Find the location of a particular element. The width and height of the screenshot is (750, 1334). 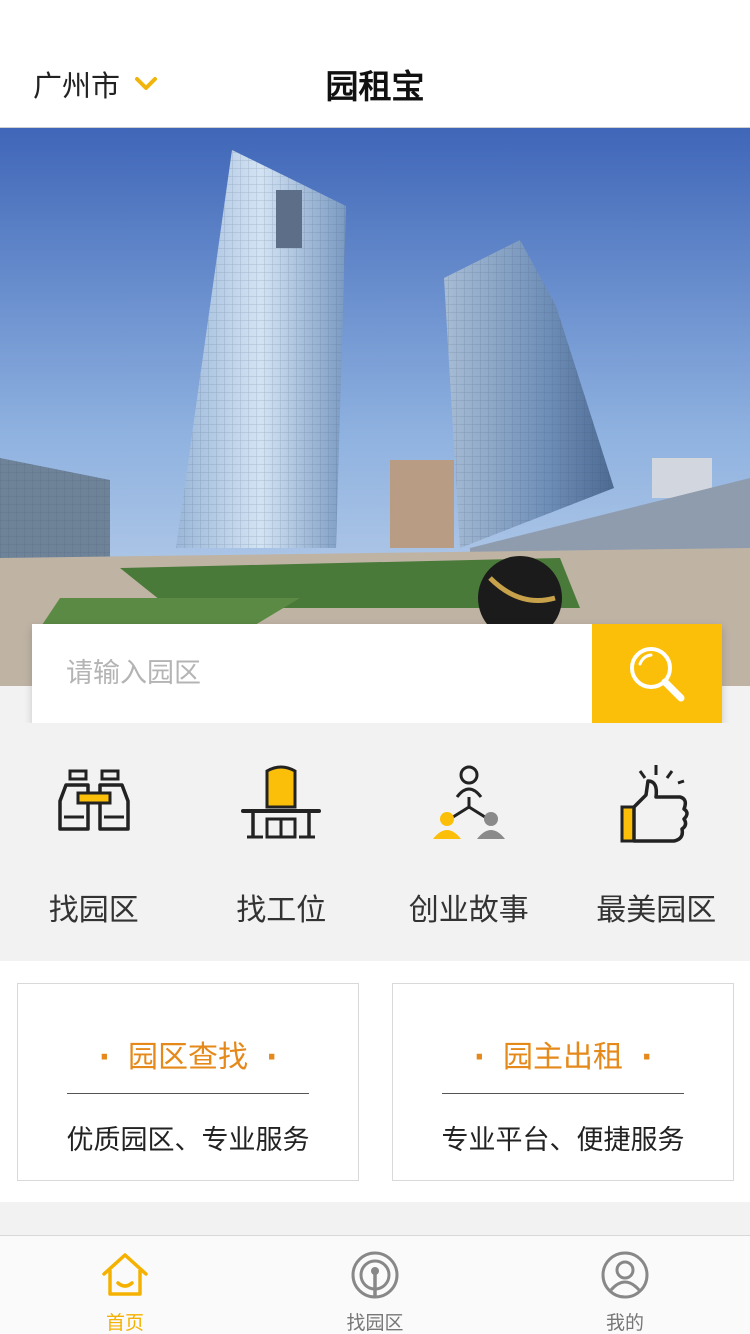

broadcast-icon is located at coordinates (375, 1275).